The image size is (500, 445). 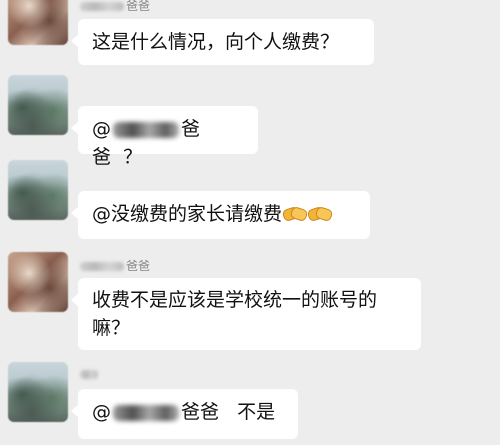 I want to click on message-text: 不是, so click(x=256, y=412).